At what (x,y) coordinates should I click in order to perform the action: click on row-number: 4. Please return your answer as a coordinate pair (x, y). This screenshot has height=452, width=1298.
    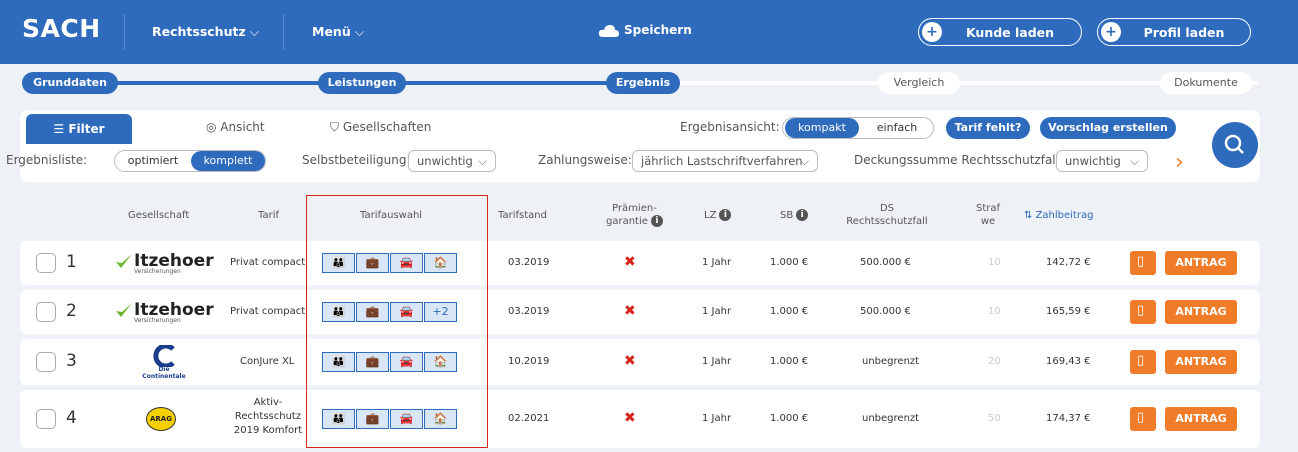
    Looking at the image, I should click on (71, 418).